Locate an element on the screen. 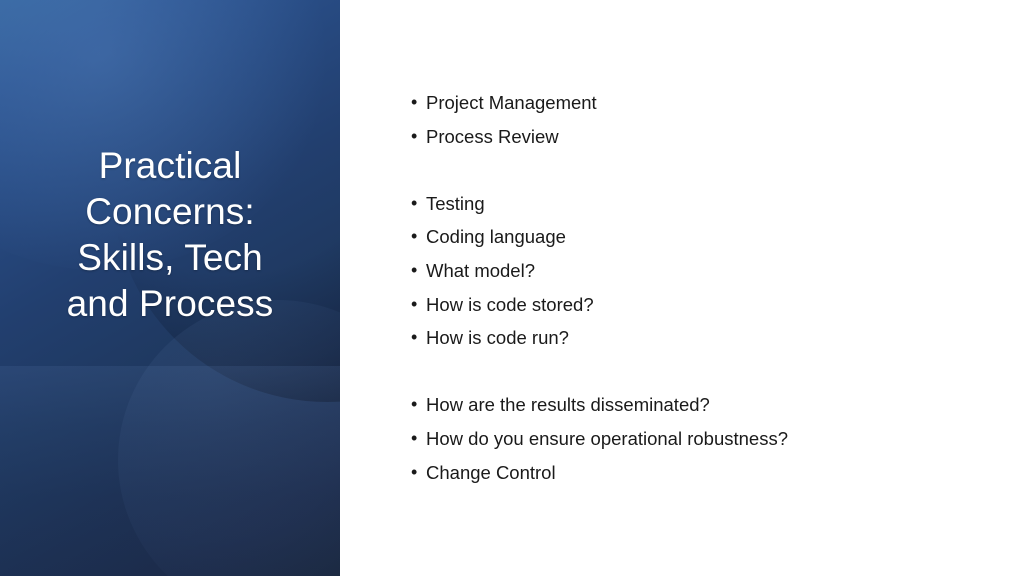 The height and width of the screenshot is (576, 1024). bullet-item-label: What model? is located at coordinates (480, 270).